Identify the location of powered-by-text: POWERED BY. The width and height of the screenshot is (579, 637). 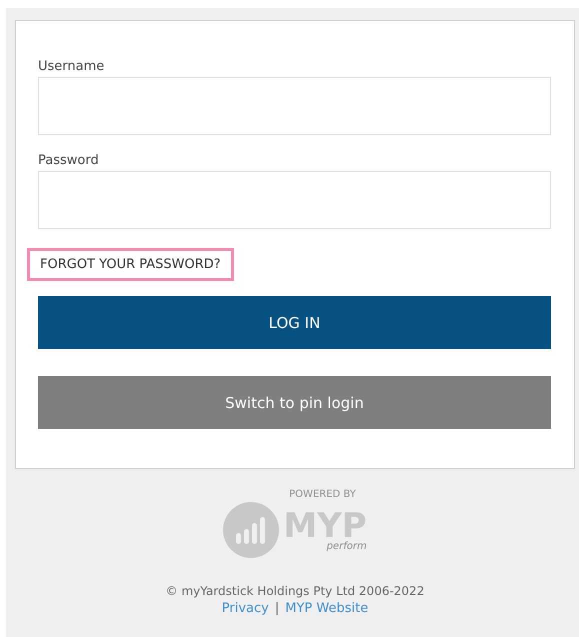
(322, 494).